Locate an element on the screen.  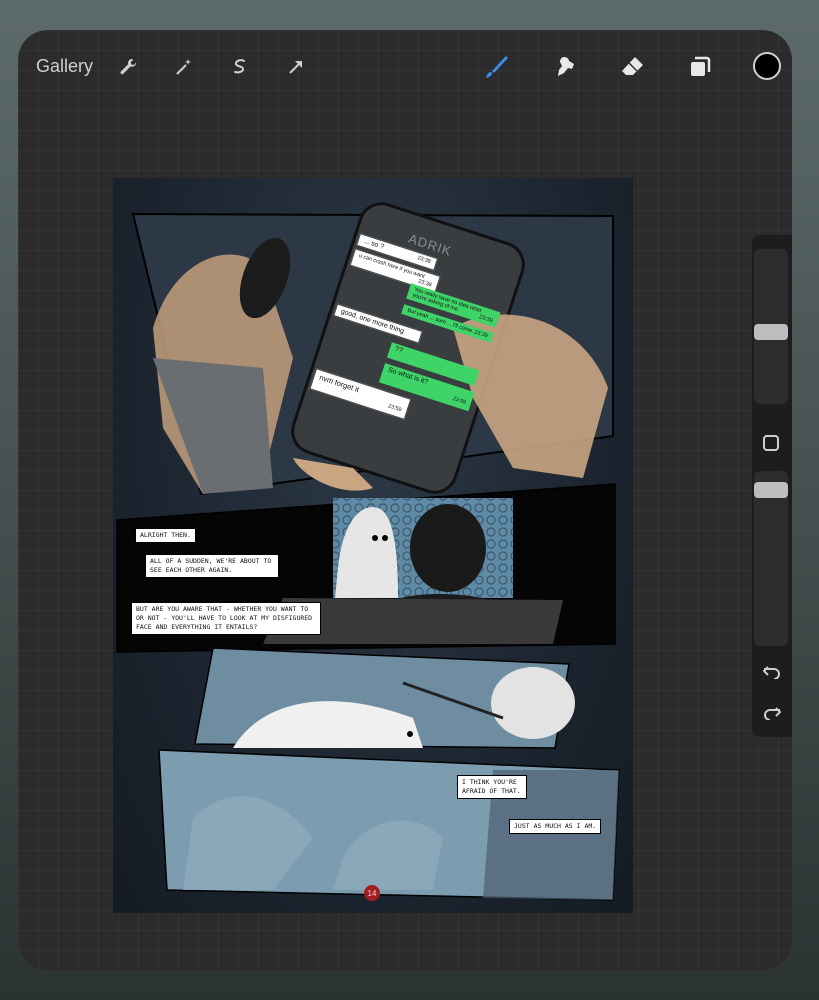
caption-1: ALRIGHT THEN. is located at coordinates (165, 535).